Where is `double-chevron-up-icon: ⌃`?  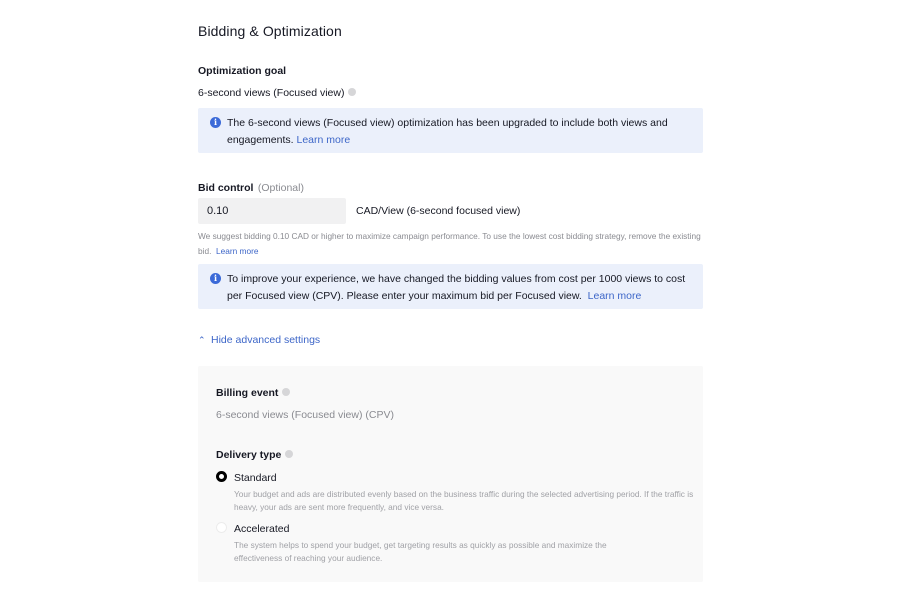 double-chevron-up-icon: ⌃ is located at coordinates (202, 340).